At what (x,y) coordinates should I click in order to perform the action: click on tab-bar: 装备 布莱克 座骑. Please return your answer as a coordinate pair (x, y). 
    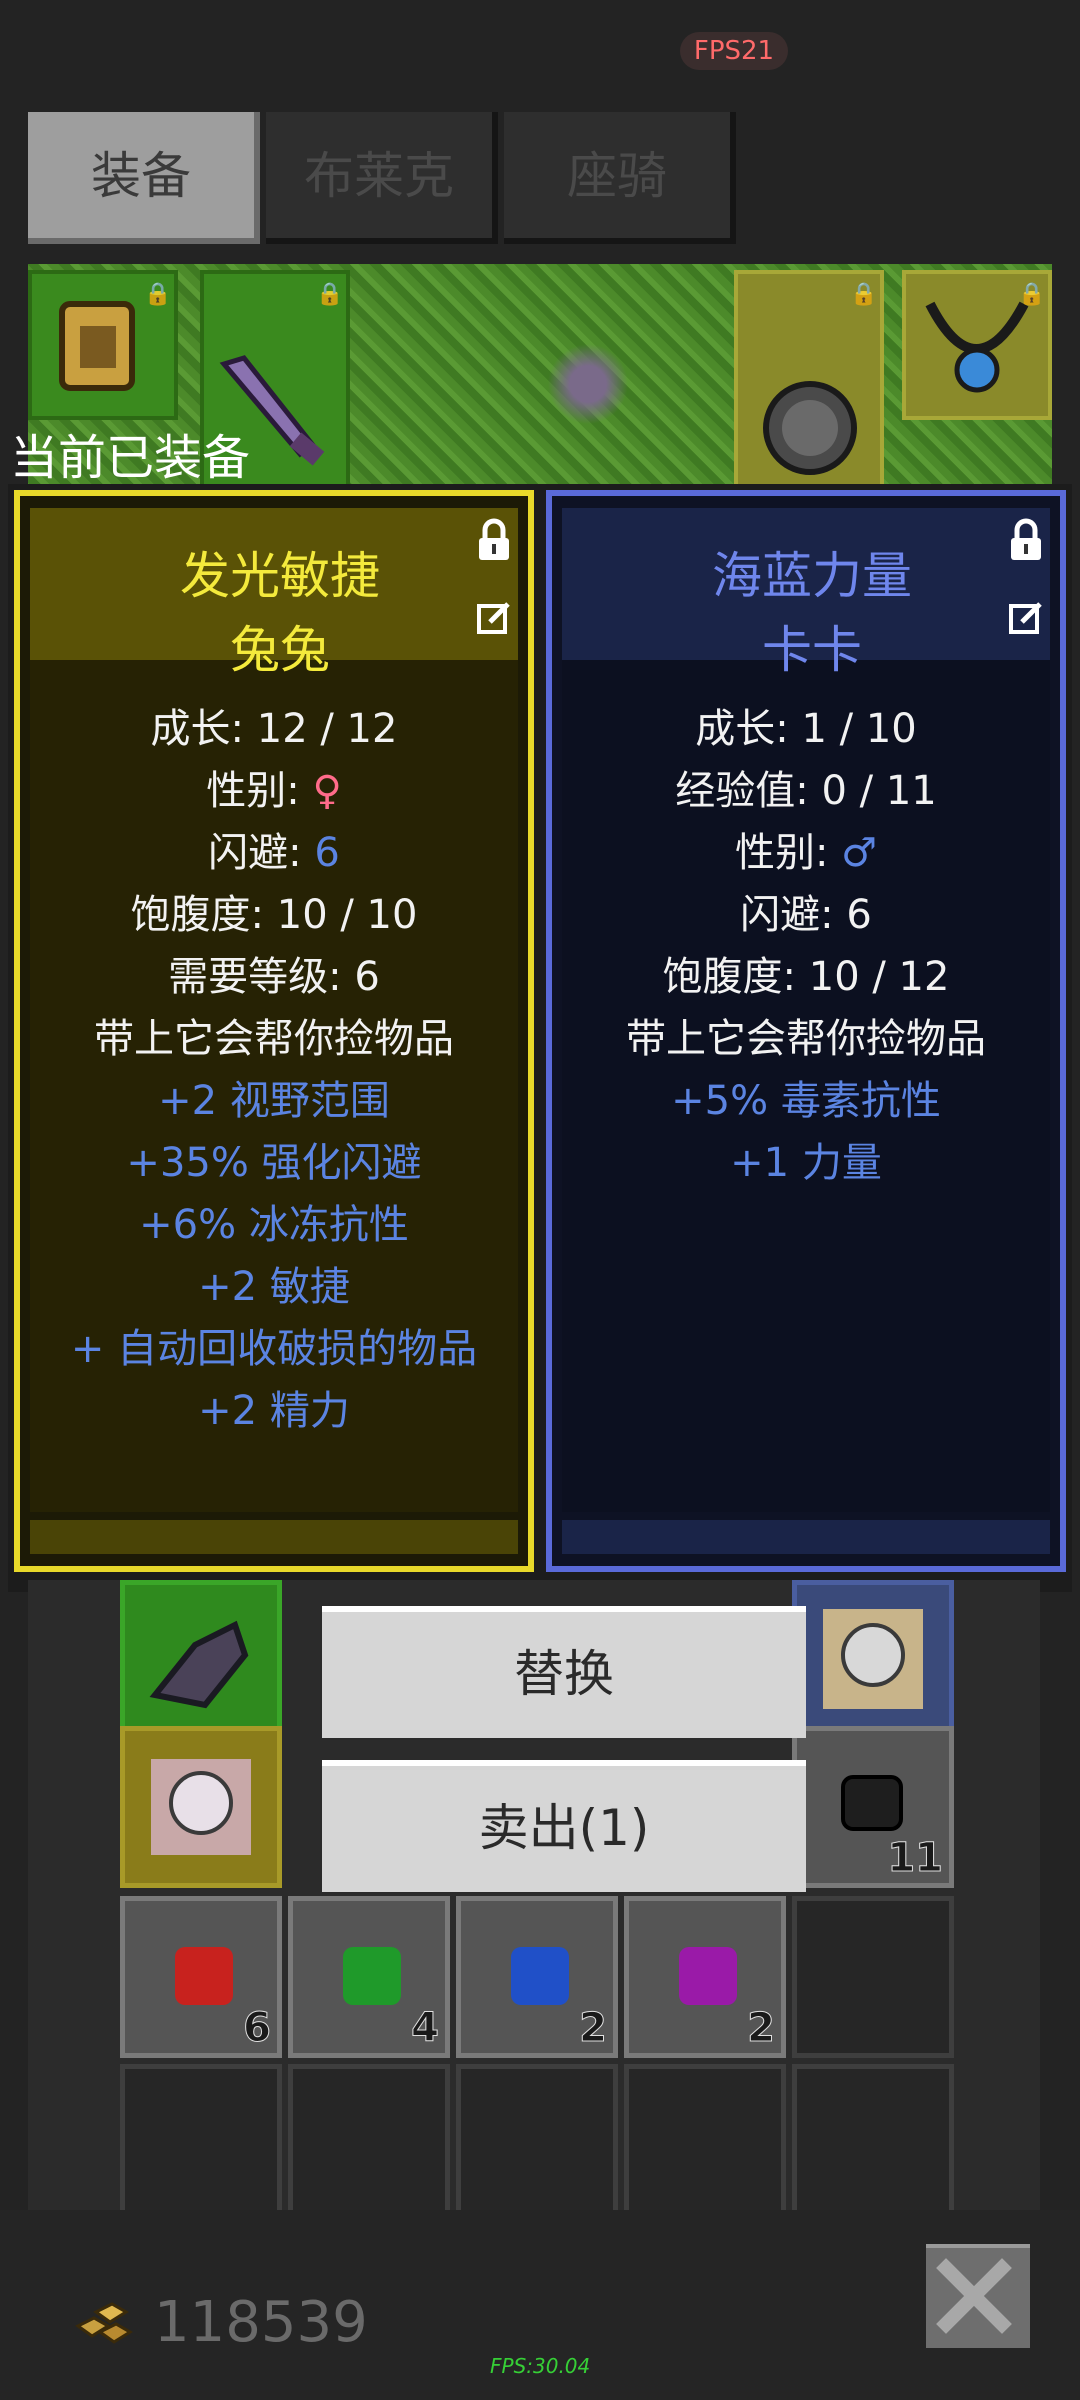
    Looking at the image, I should click on (385, 180).